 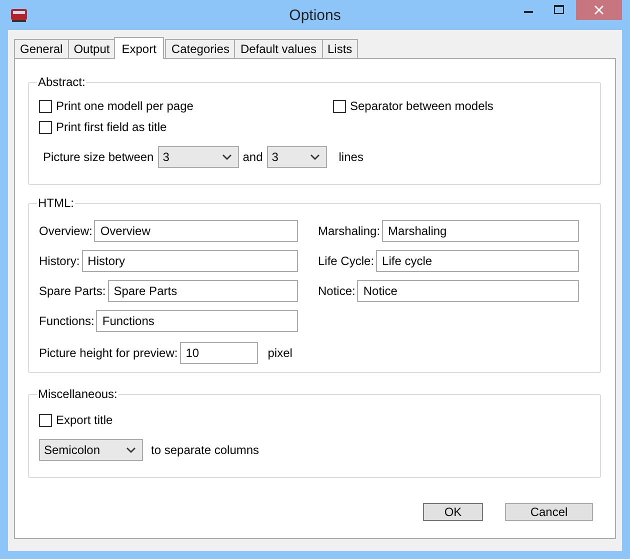 I want to click on group-label: Miscellaneous:, so click(x=77, y=394).